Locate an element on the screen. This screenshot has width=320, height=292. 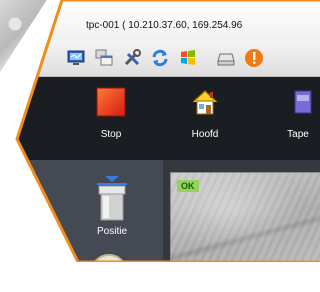
monitor-icon is located at coordinates (76, 58).